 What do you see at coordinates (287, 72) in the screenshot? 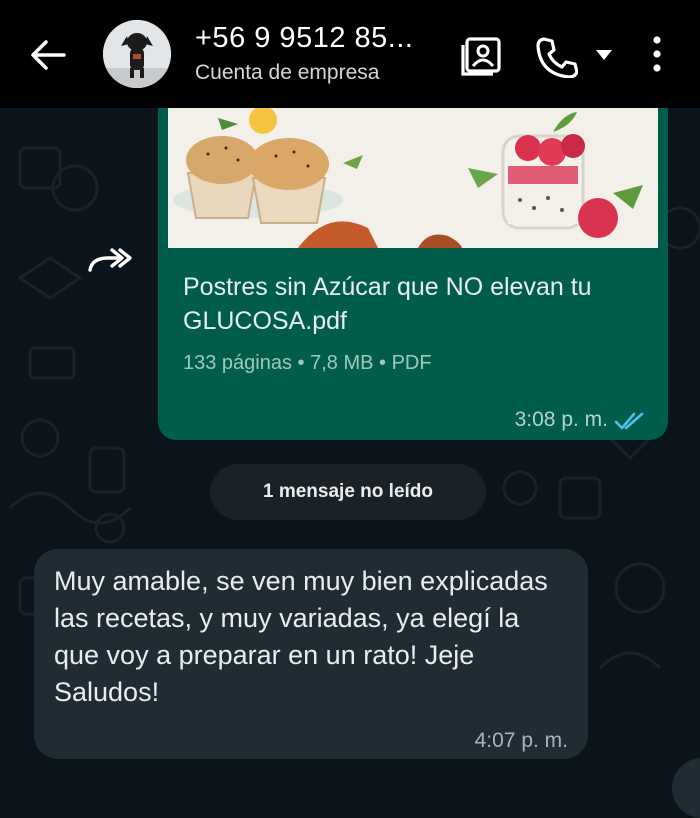
I see `contact-subtitle: Cuenta de empresa` at bounding box center [287, 72].